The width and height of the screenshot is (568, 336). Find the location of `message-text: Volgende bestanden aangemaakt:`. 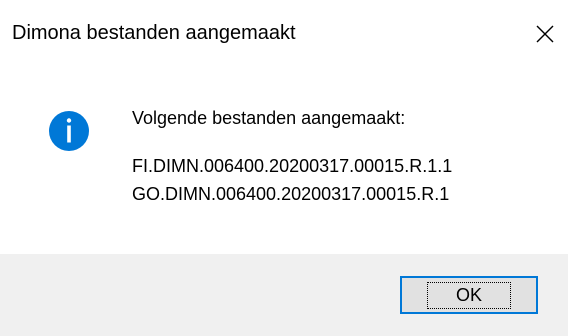

message-text: Volgende bestanden aangemaakt: is located at coordinates (269, 118).